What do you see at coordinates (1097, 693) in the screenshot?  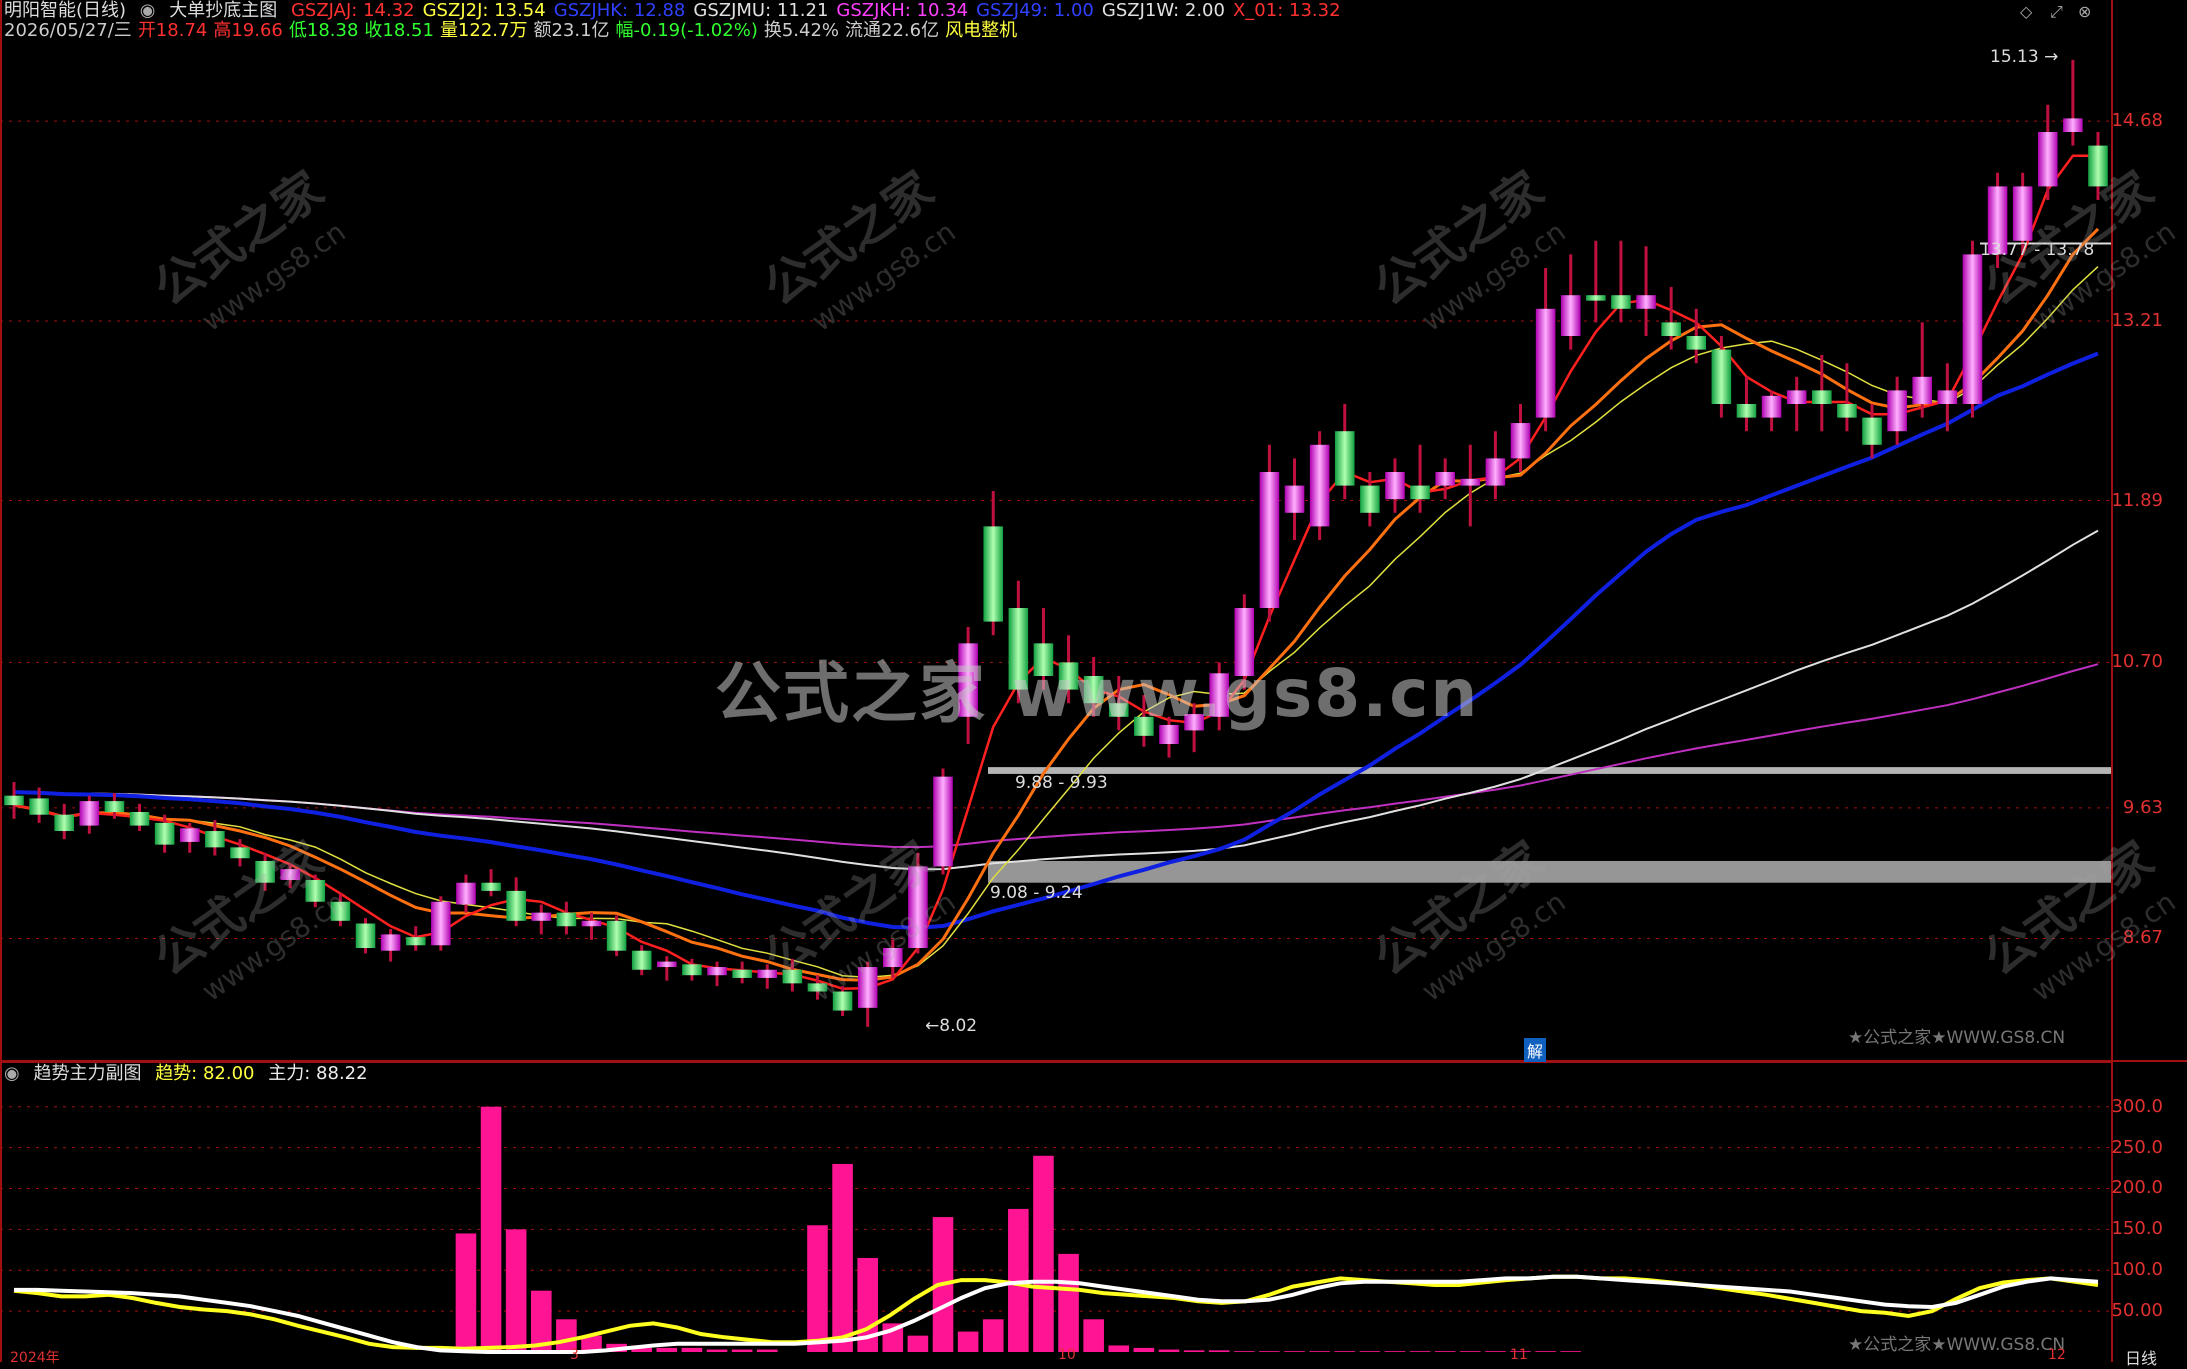 I see `watermark-center: 公式之家 www.gs8.cn` at bounding box center [1097, 693].